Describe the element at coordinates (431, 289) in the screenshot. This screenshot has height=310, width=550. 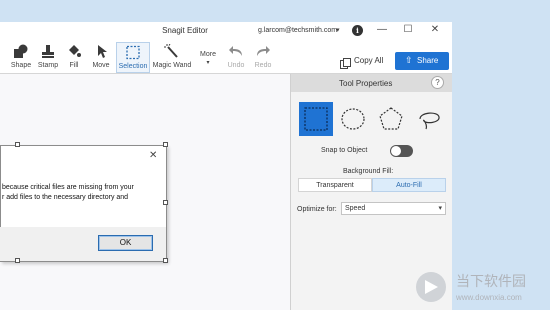
I see `watermark-logo` at that location.